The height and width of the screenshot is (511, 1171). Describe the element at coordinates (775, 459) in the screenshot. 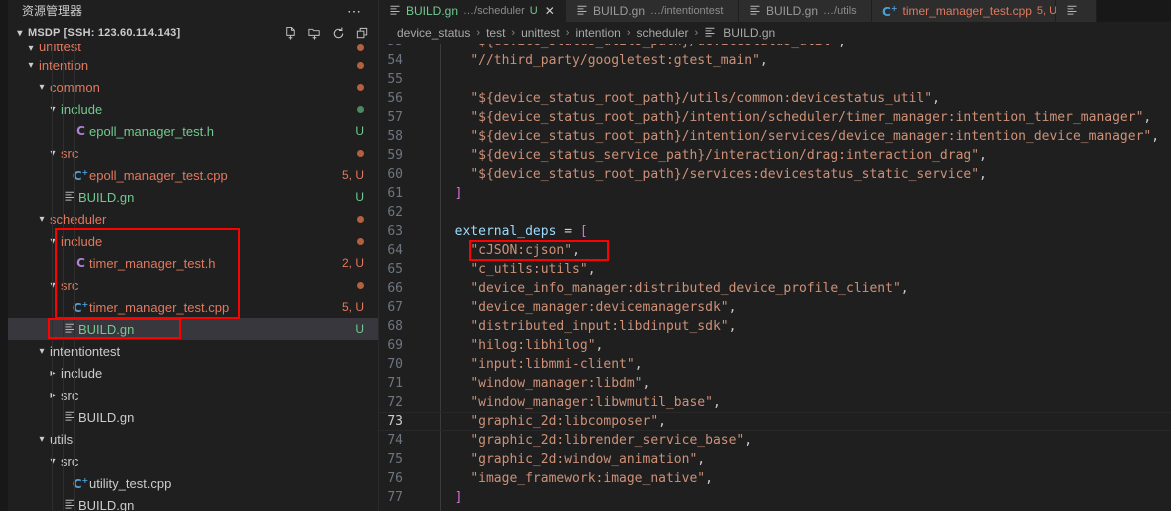

I see `code-line-75: 75 "graphic_2d:window_animation",` at that location.